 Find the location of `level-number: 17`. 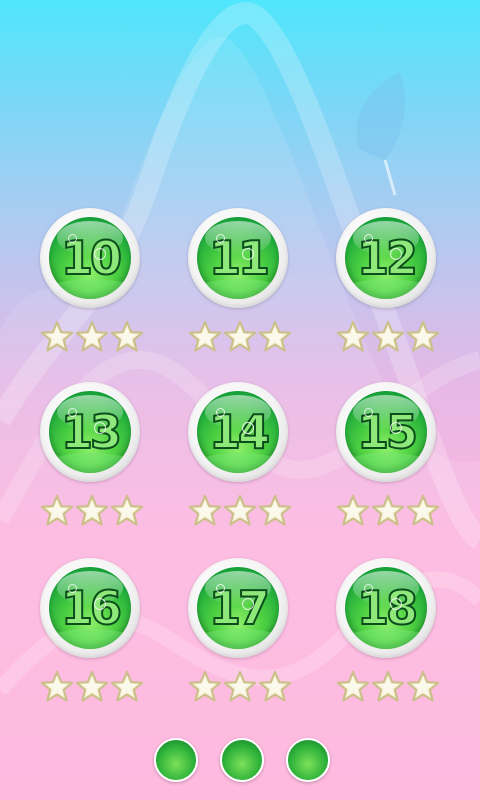

level-number: 17 is located at coordinates (239, 608).